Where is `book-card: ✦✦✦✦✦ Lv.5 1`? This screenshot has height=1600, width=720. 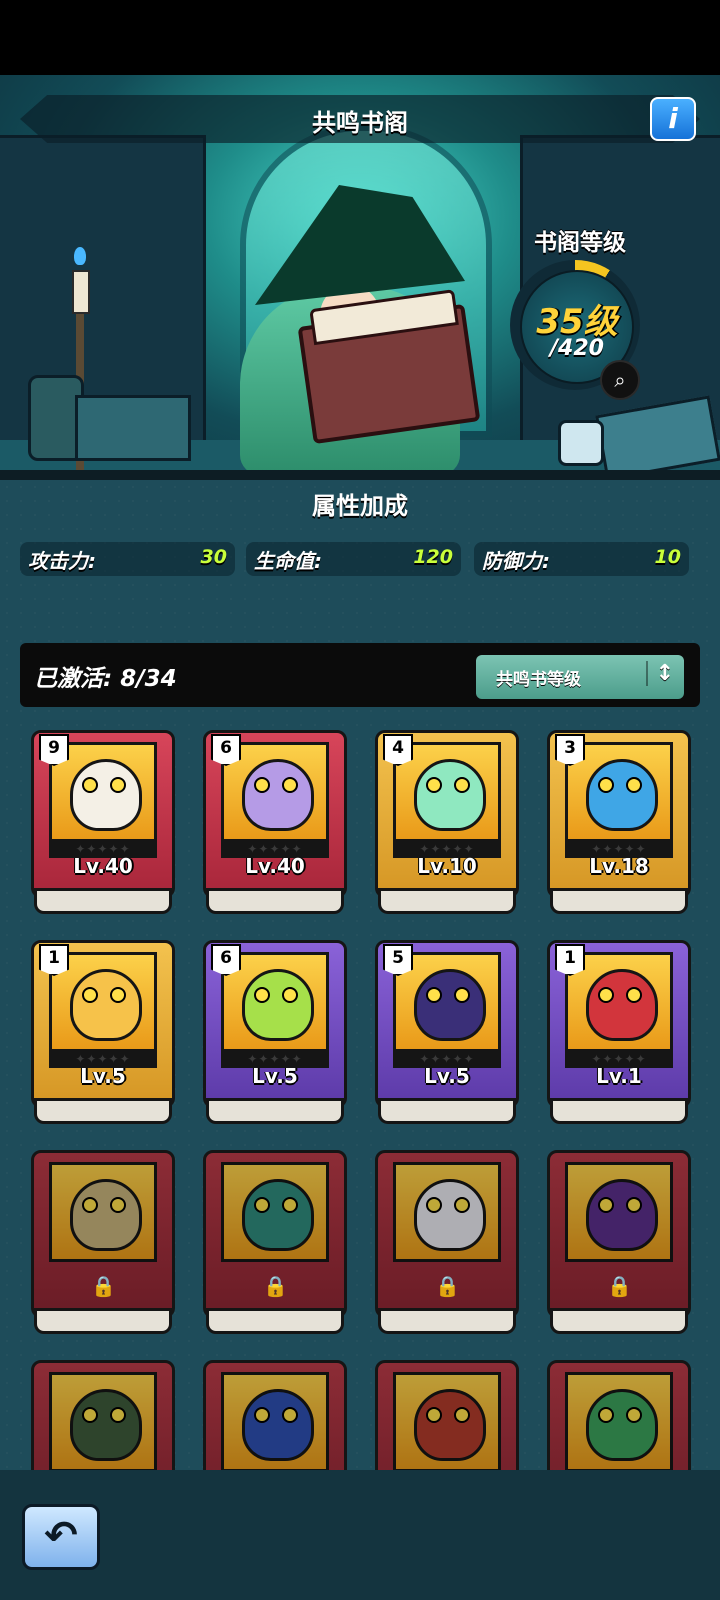 book-card: ✦✦✦✦✦ Lv.5 1 is located at coordinates (103, 1033).